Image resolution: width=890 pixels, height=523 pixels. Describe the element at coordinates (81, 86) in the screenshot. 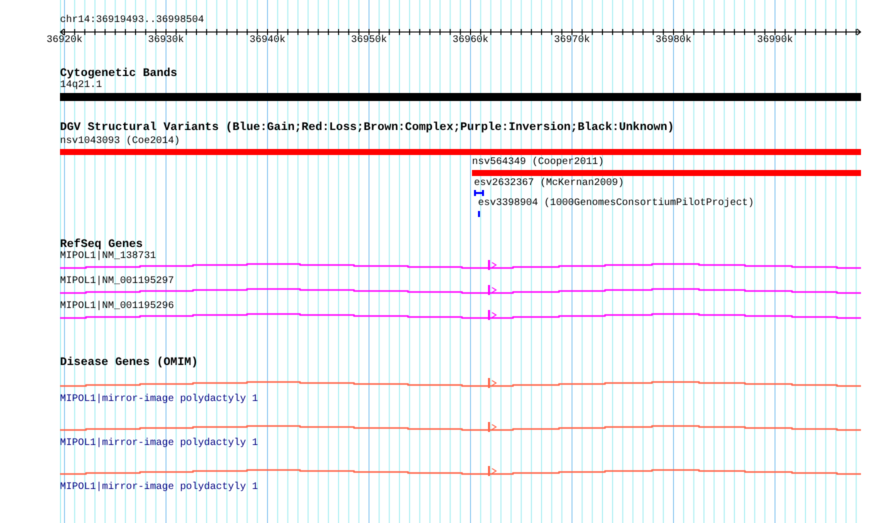

I see `band-label: 14q21.1` at that location.